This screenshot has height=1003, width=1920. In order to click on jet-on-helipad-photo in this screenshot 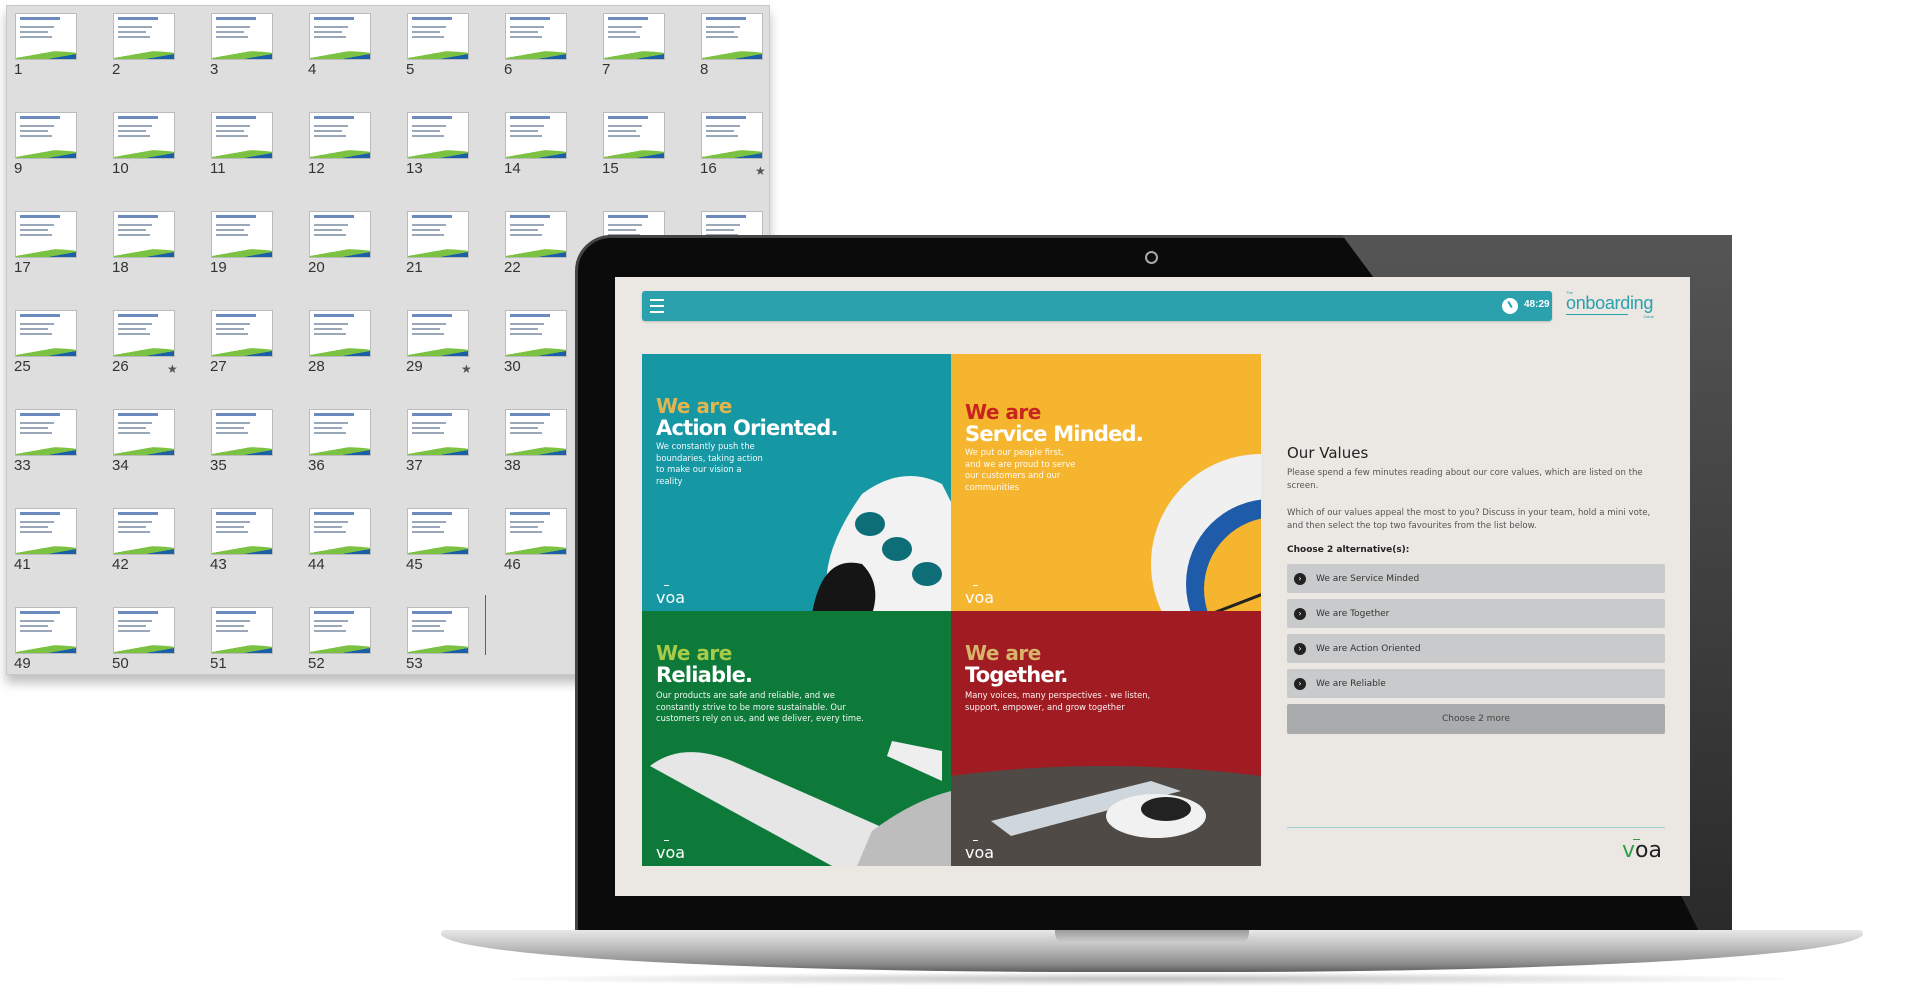, I will do `click(1106, 816)`.